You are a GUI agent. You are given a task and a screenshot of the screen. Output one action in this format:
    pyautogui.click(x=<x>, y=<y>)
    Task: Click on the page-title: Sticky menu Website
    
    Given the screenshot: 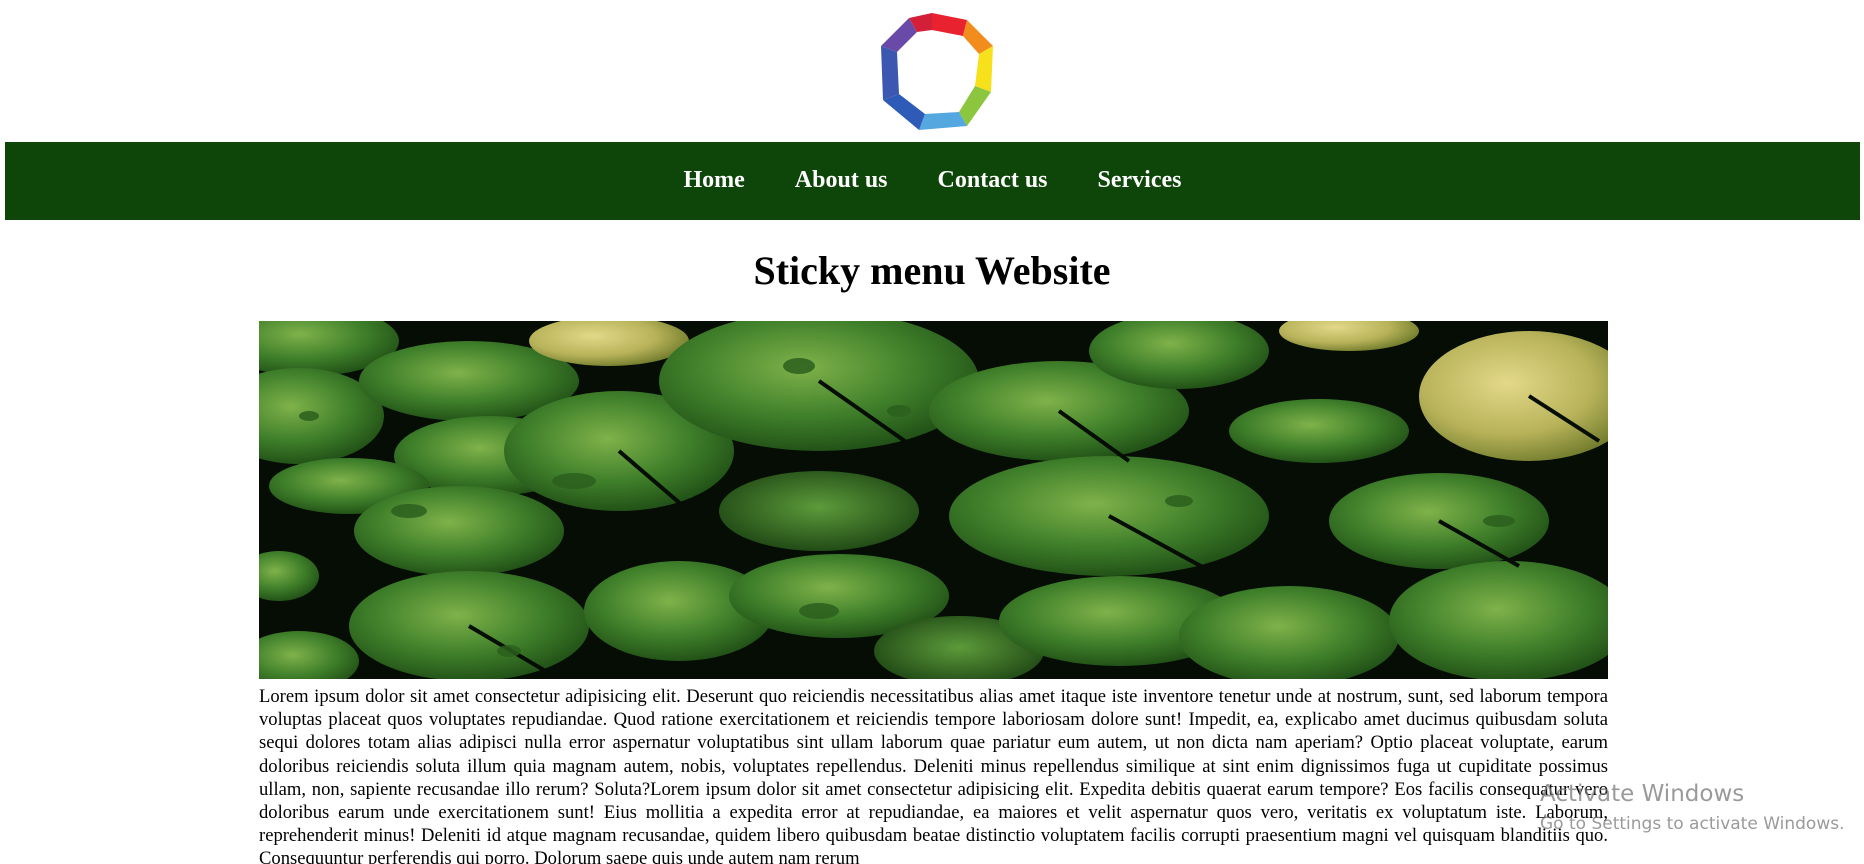 What is the action you would take?
    pyautogui.click(x=932, y=270)
    